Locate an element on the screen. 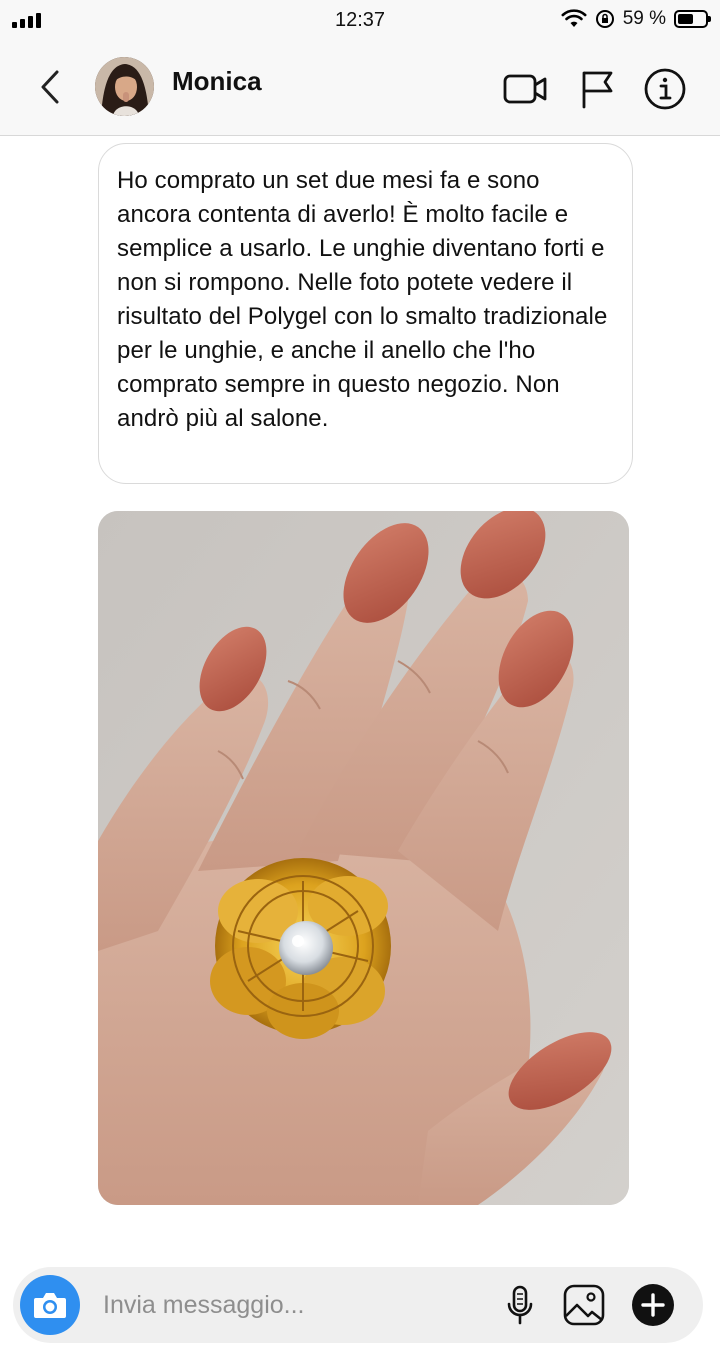 The height and width of the screenshot is (1357, 720). avatar is located at coordinates (124, 86).